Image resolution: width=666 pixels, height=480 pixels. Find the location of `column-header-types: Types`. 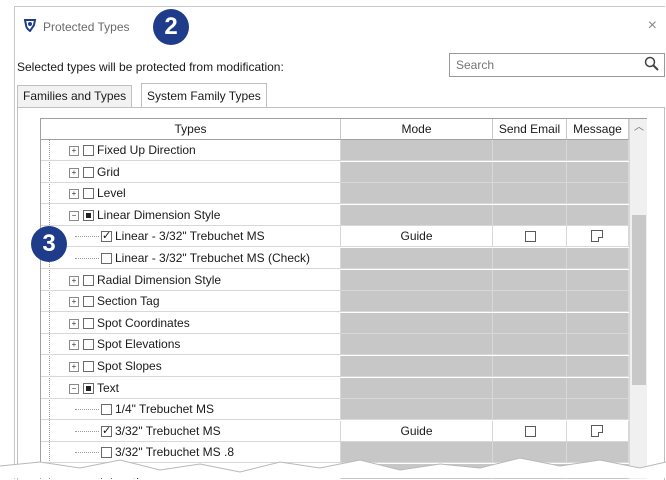

column-header-types: Types is located at coordinates (191, 129).